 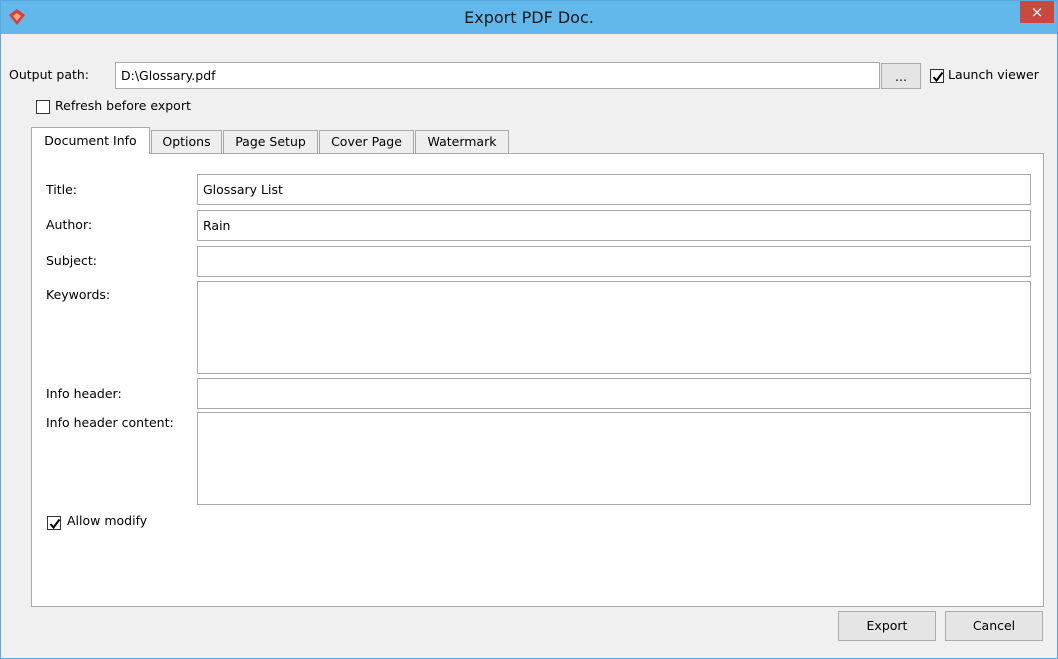 I want to click on author-input: Rain, so click(x=614, y=225).